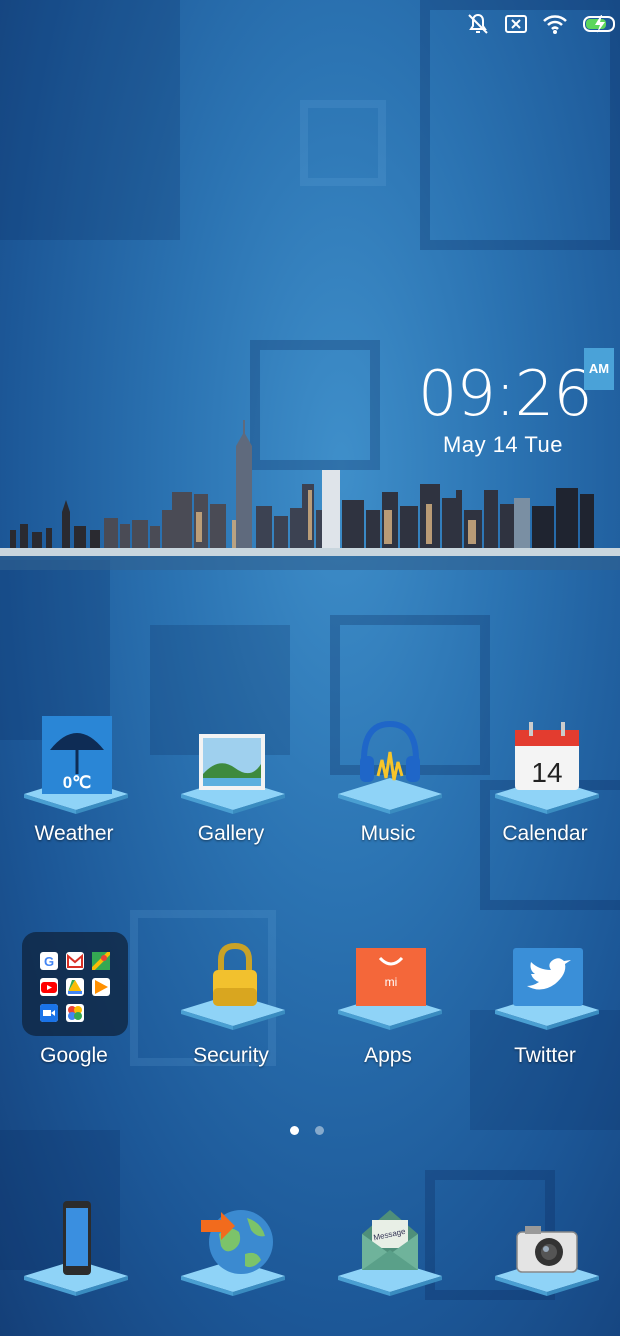  What do you see at coordinates (307, 1130) in the screenshot?
I see `page-indicator` at bounding box center [307, 1130].